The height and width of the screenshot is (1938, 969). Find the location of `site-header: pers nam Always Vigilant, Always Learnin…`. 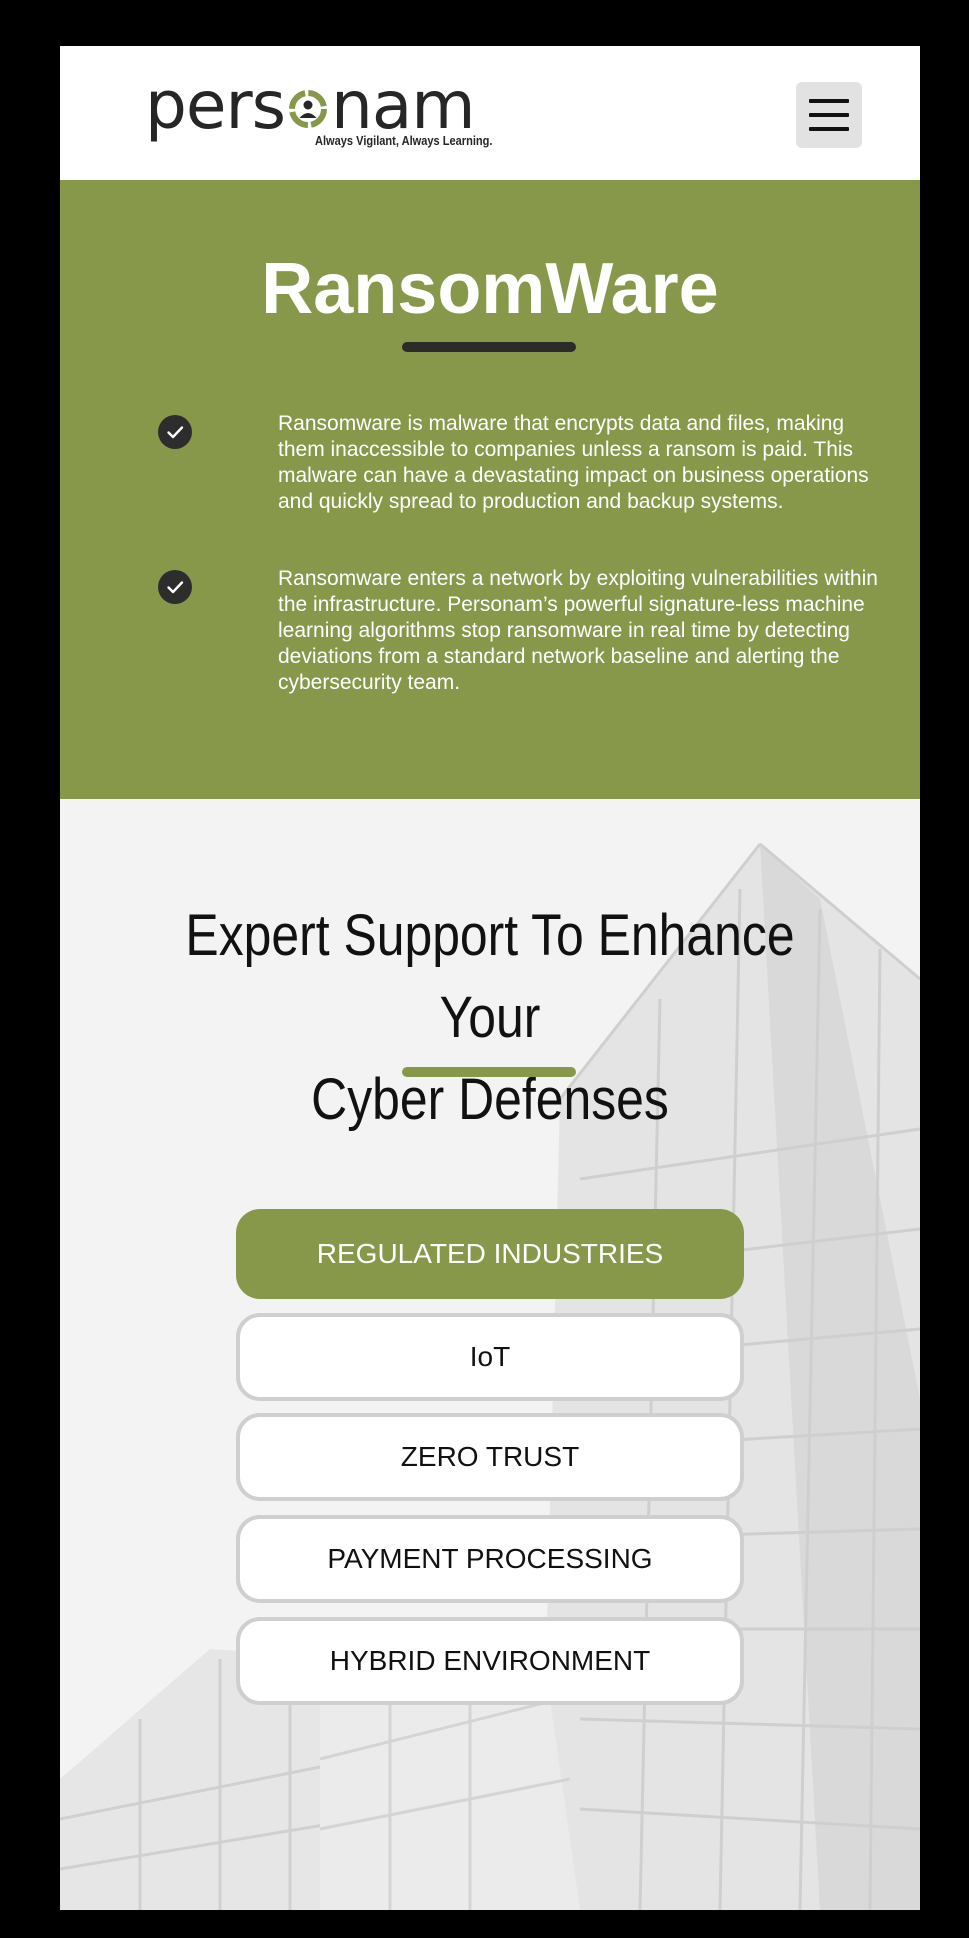

site-header: pers nam Always Vigilant, Always Learnin… is located at coordinates (490, 113).